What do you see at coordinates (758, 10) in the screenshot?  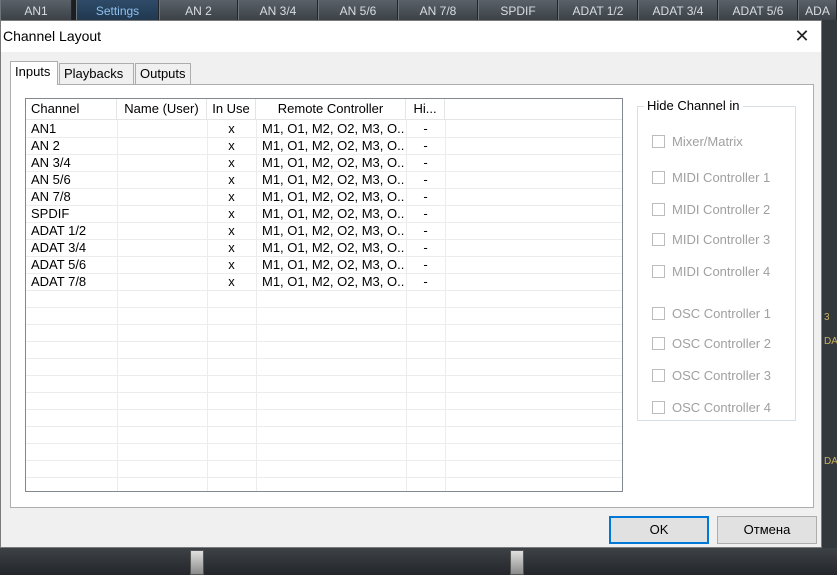 I see `bg-tab-adat56: ADAT 5/6` at bounding box center [758, 10].